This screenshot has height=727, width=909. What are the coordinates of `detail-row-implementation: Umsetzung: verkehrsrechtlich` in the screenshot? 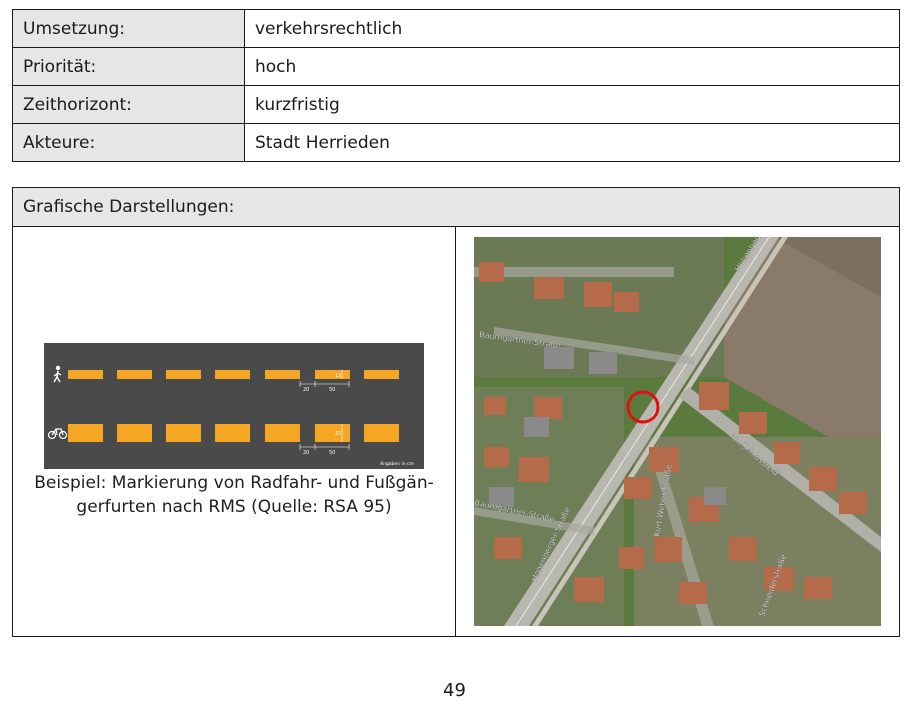 It's located at (456, 28).